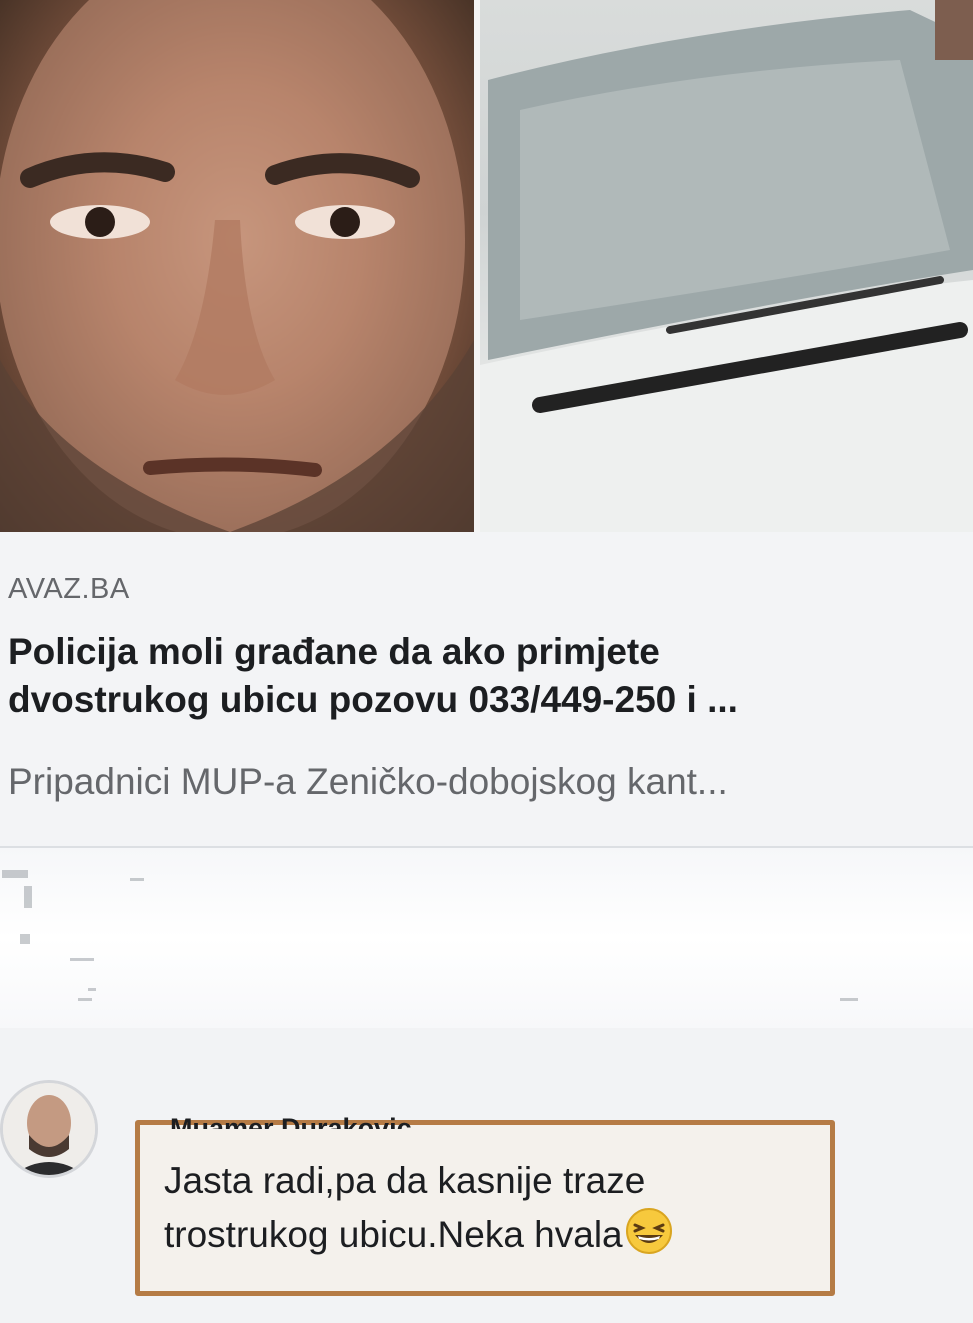 Image resolution: width=973 pixels, height=1323 pixels. What do you see at coordinates (486, 938) in the screenshot?
I see `redacted-area` at bounding box center [486, 938].